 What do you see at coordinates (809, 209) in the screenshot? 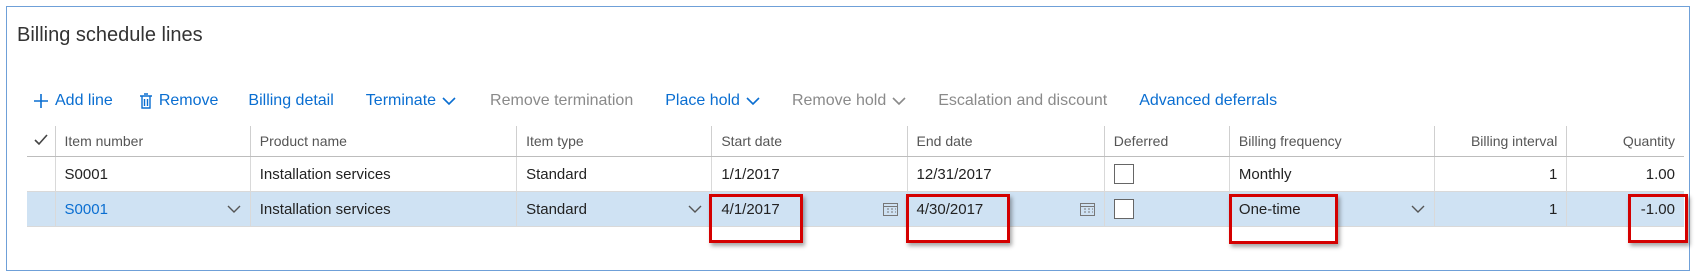
I see `start-date-cell: 4/1/2017` at bounding box center [809, 209].